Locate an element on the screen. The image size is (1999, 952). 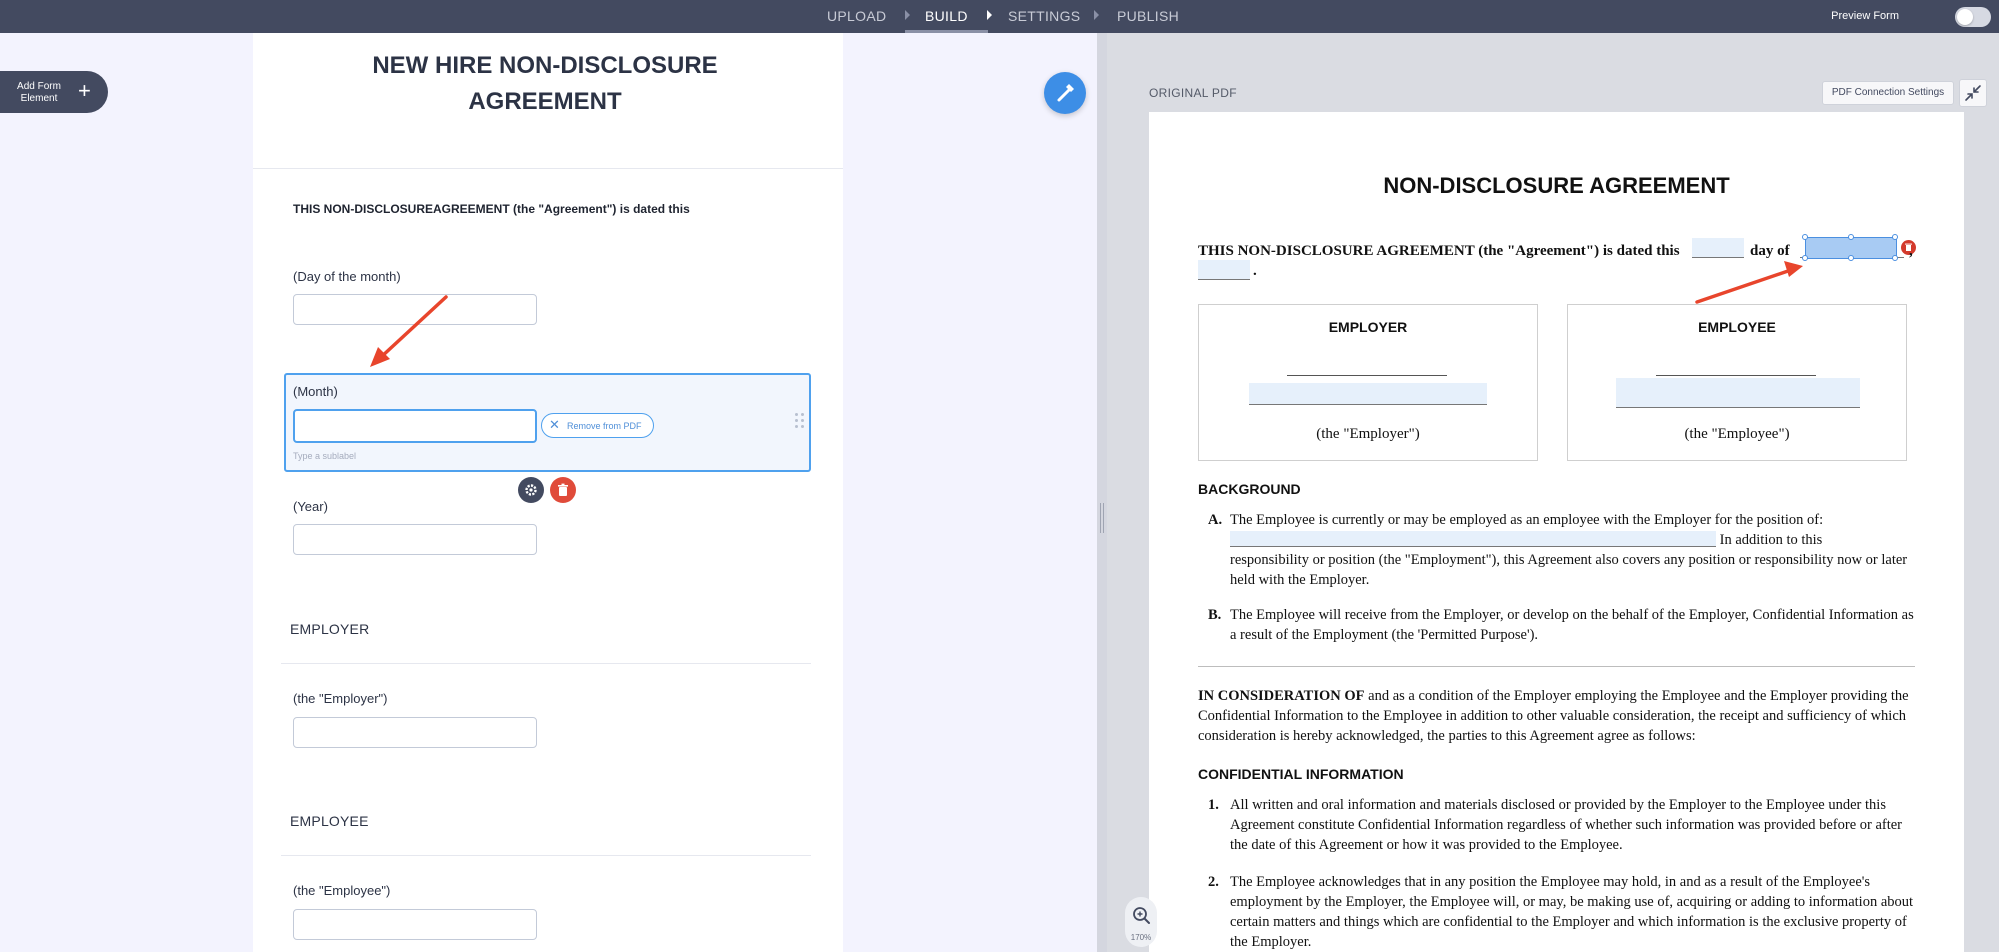
collapse-icon is located at coordinates (1973, 93).